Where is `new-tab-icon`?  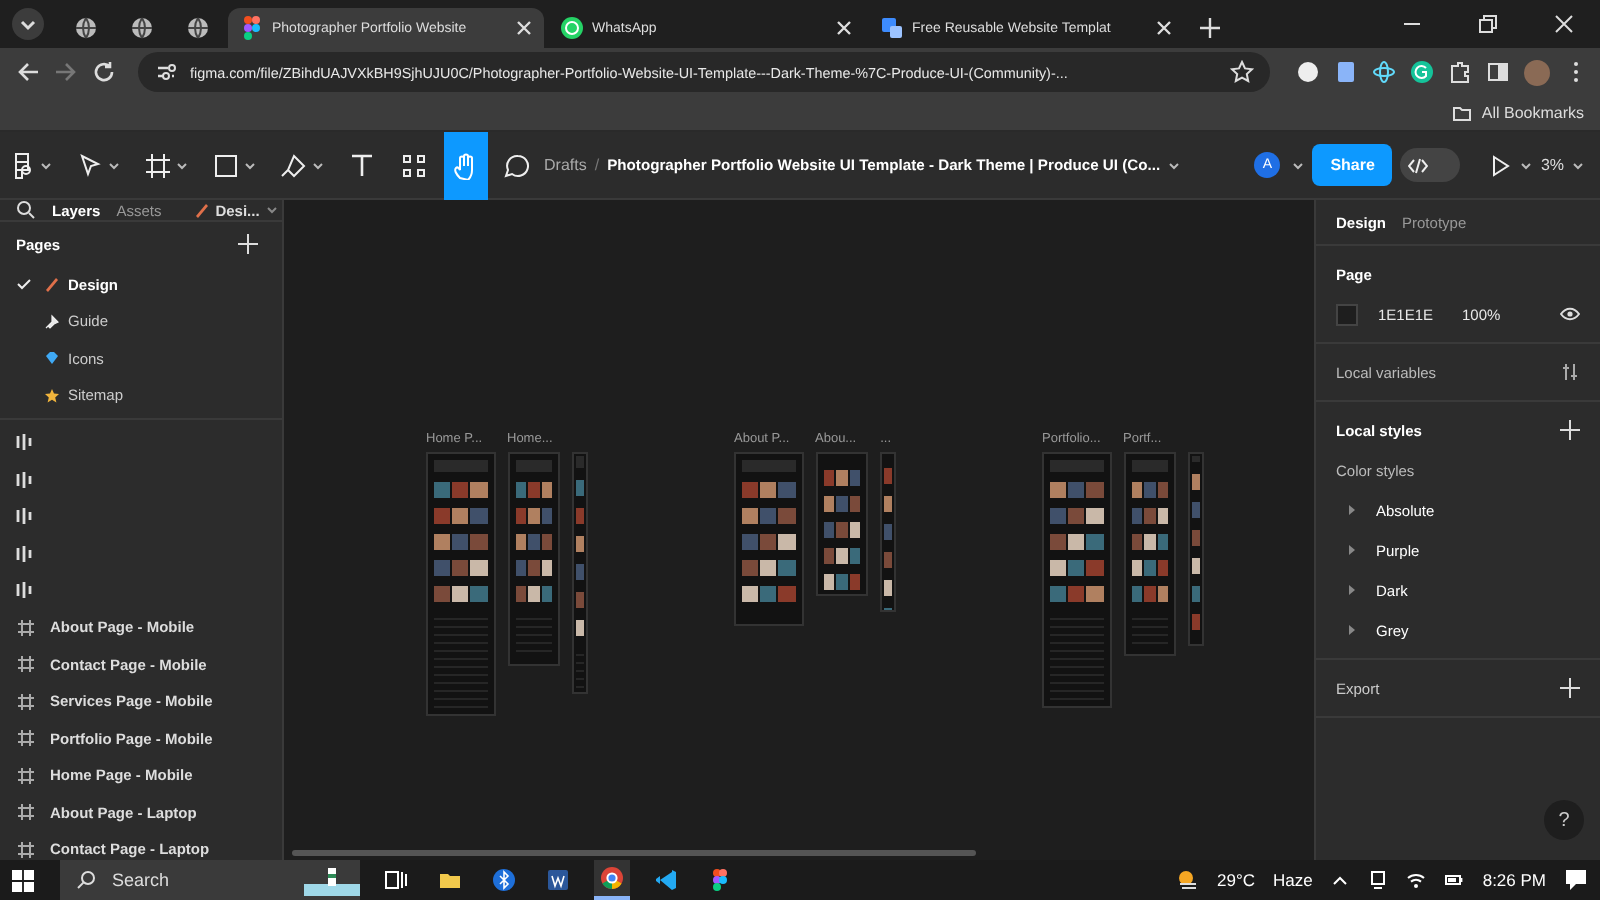 new-tab-icon is located at coordinates (1210, 28).